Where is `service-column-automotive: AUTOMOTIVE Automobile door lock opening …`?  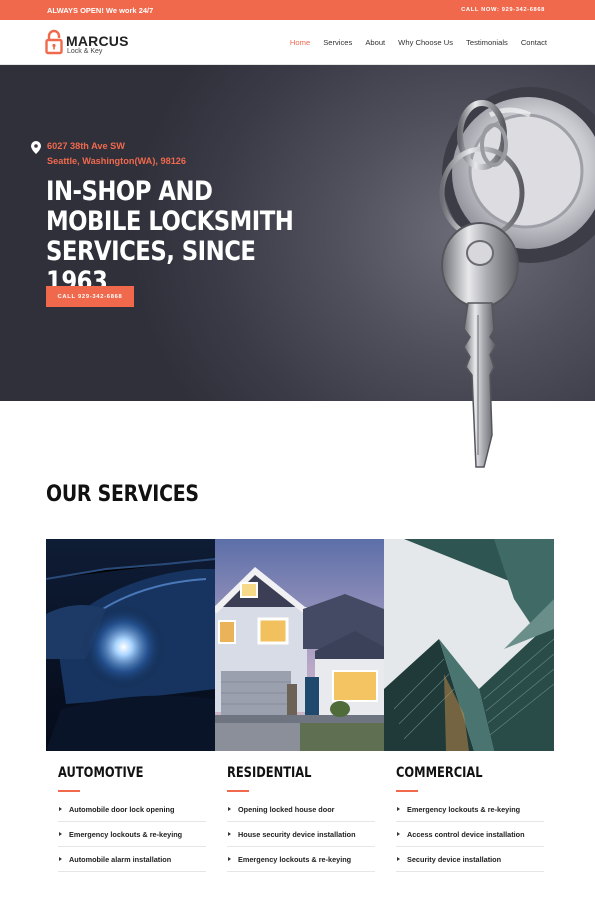 service-column-automotive: AUTOMOTIVE Automobile door lock opening … is located at coordinates (132, 818).